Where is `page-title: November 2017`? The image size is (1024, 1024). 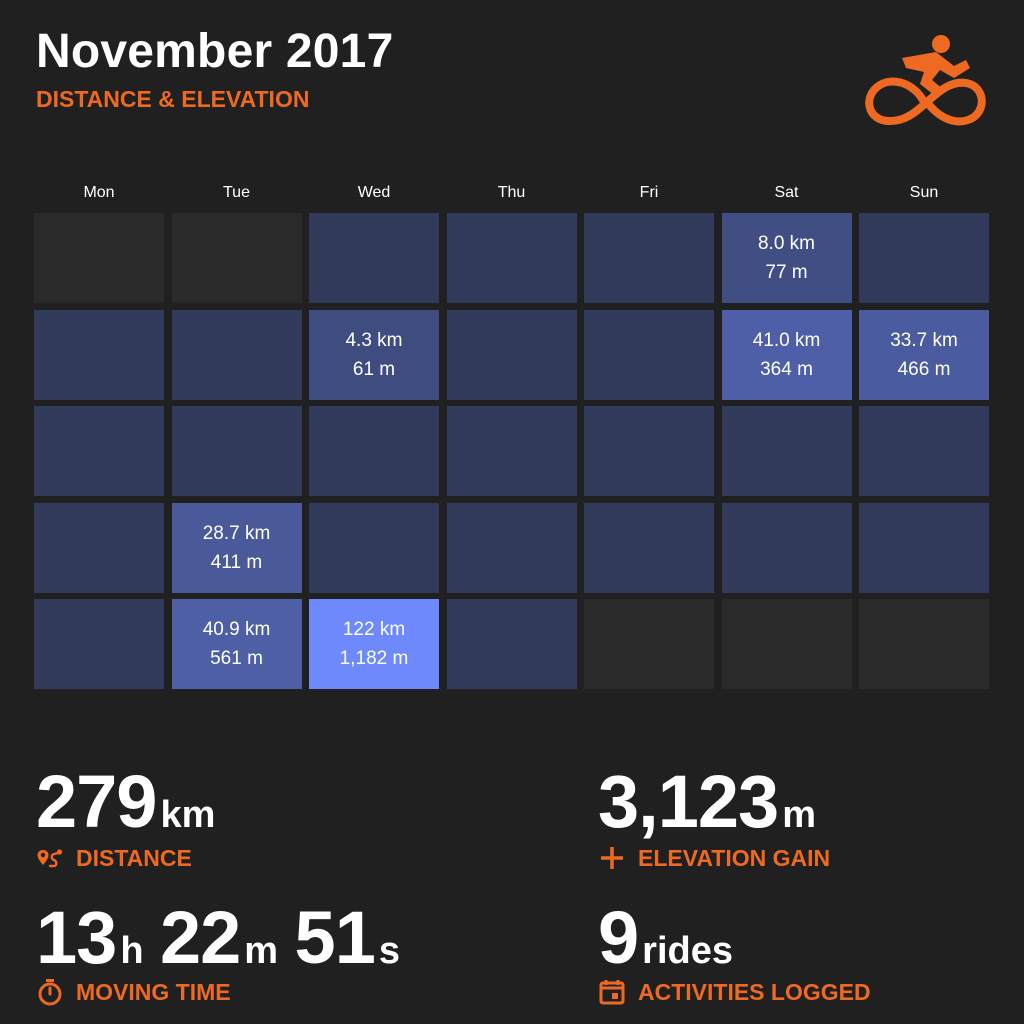 page-title: November 2017 is located at coordinates (215, 51).